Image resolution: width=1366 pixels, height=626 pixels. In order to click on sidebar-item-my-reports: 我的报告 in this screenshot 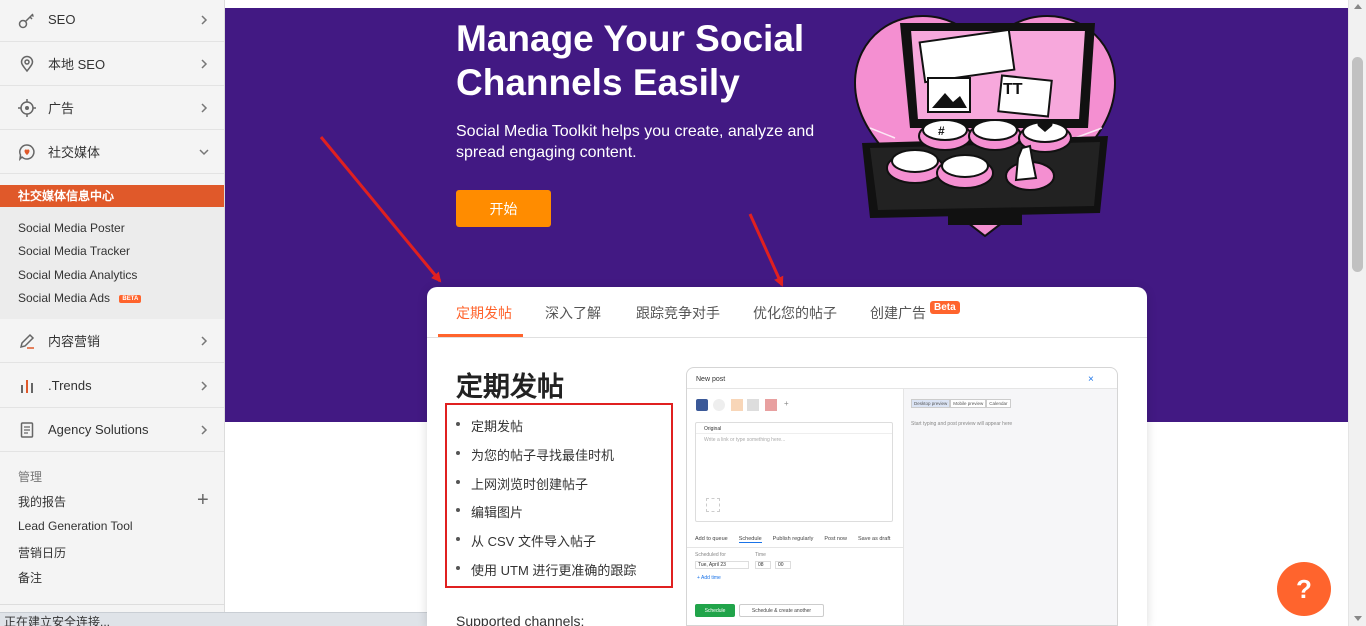, I will do `click(42, 501)`.